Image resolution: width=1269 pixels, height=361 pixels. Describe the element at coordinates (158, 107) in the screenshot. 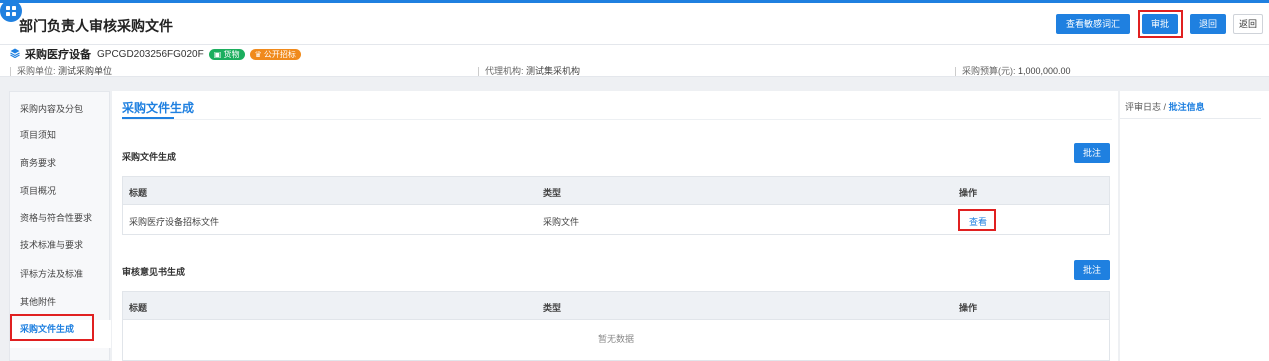

I see `tab-document-generation: 采购文件生成` at that location.